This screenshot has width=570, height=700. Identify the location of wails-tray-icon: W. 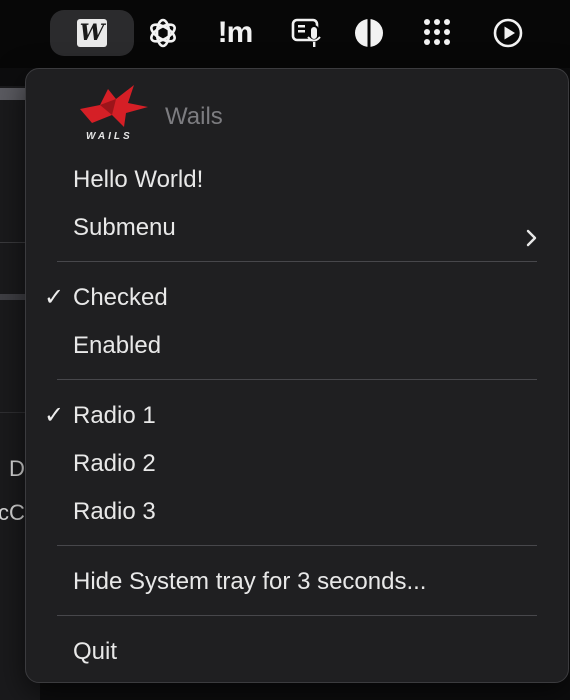
(92, 33).